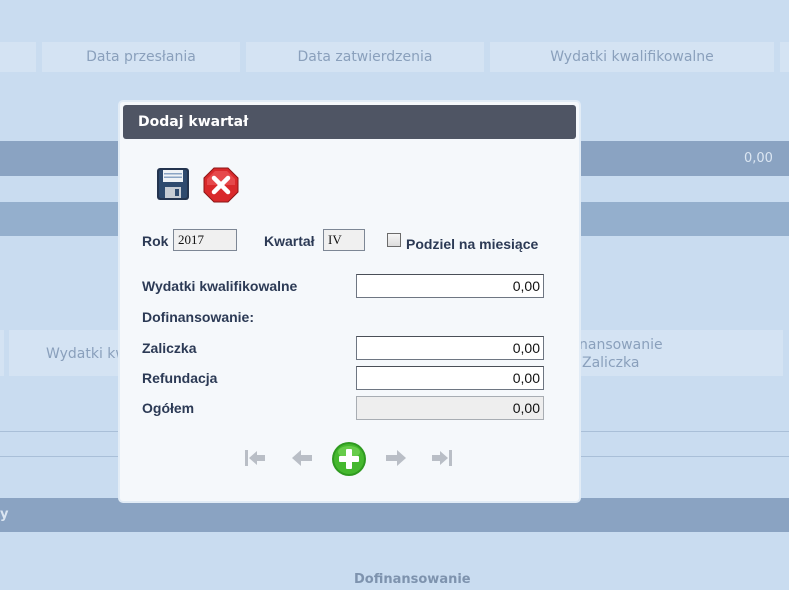 The image size is (789, 590). Describe the element at coordinates (180, 378) in the screenshot. I see `refundacja-label: Refundacja` at that location.